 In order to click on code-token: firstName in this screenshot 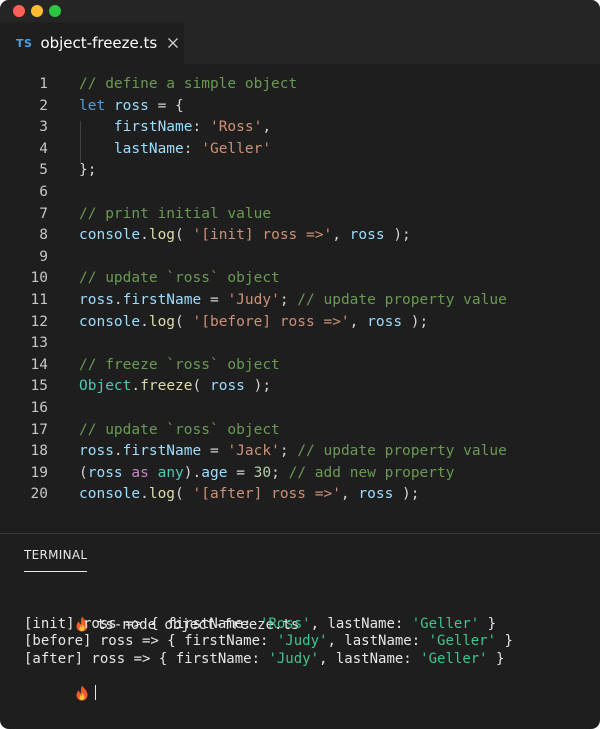, I will do `click(153, 127)`.